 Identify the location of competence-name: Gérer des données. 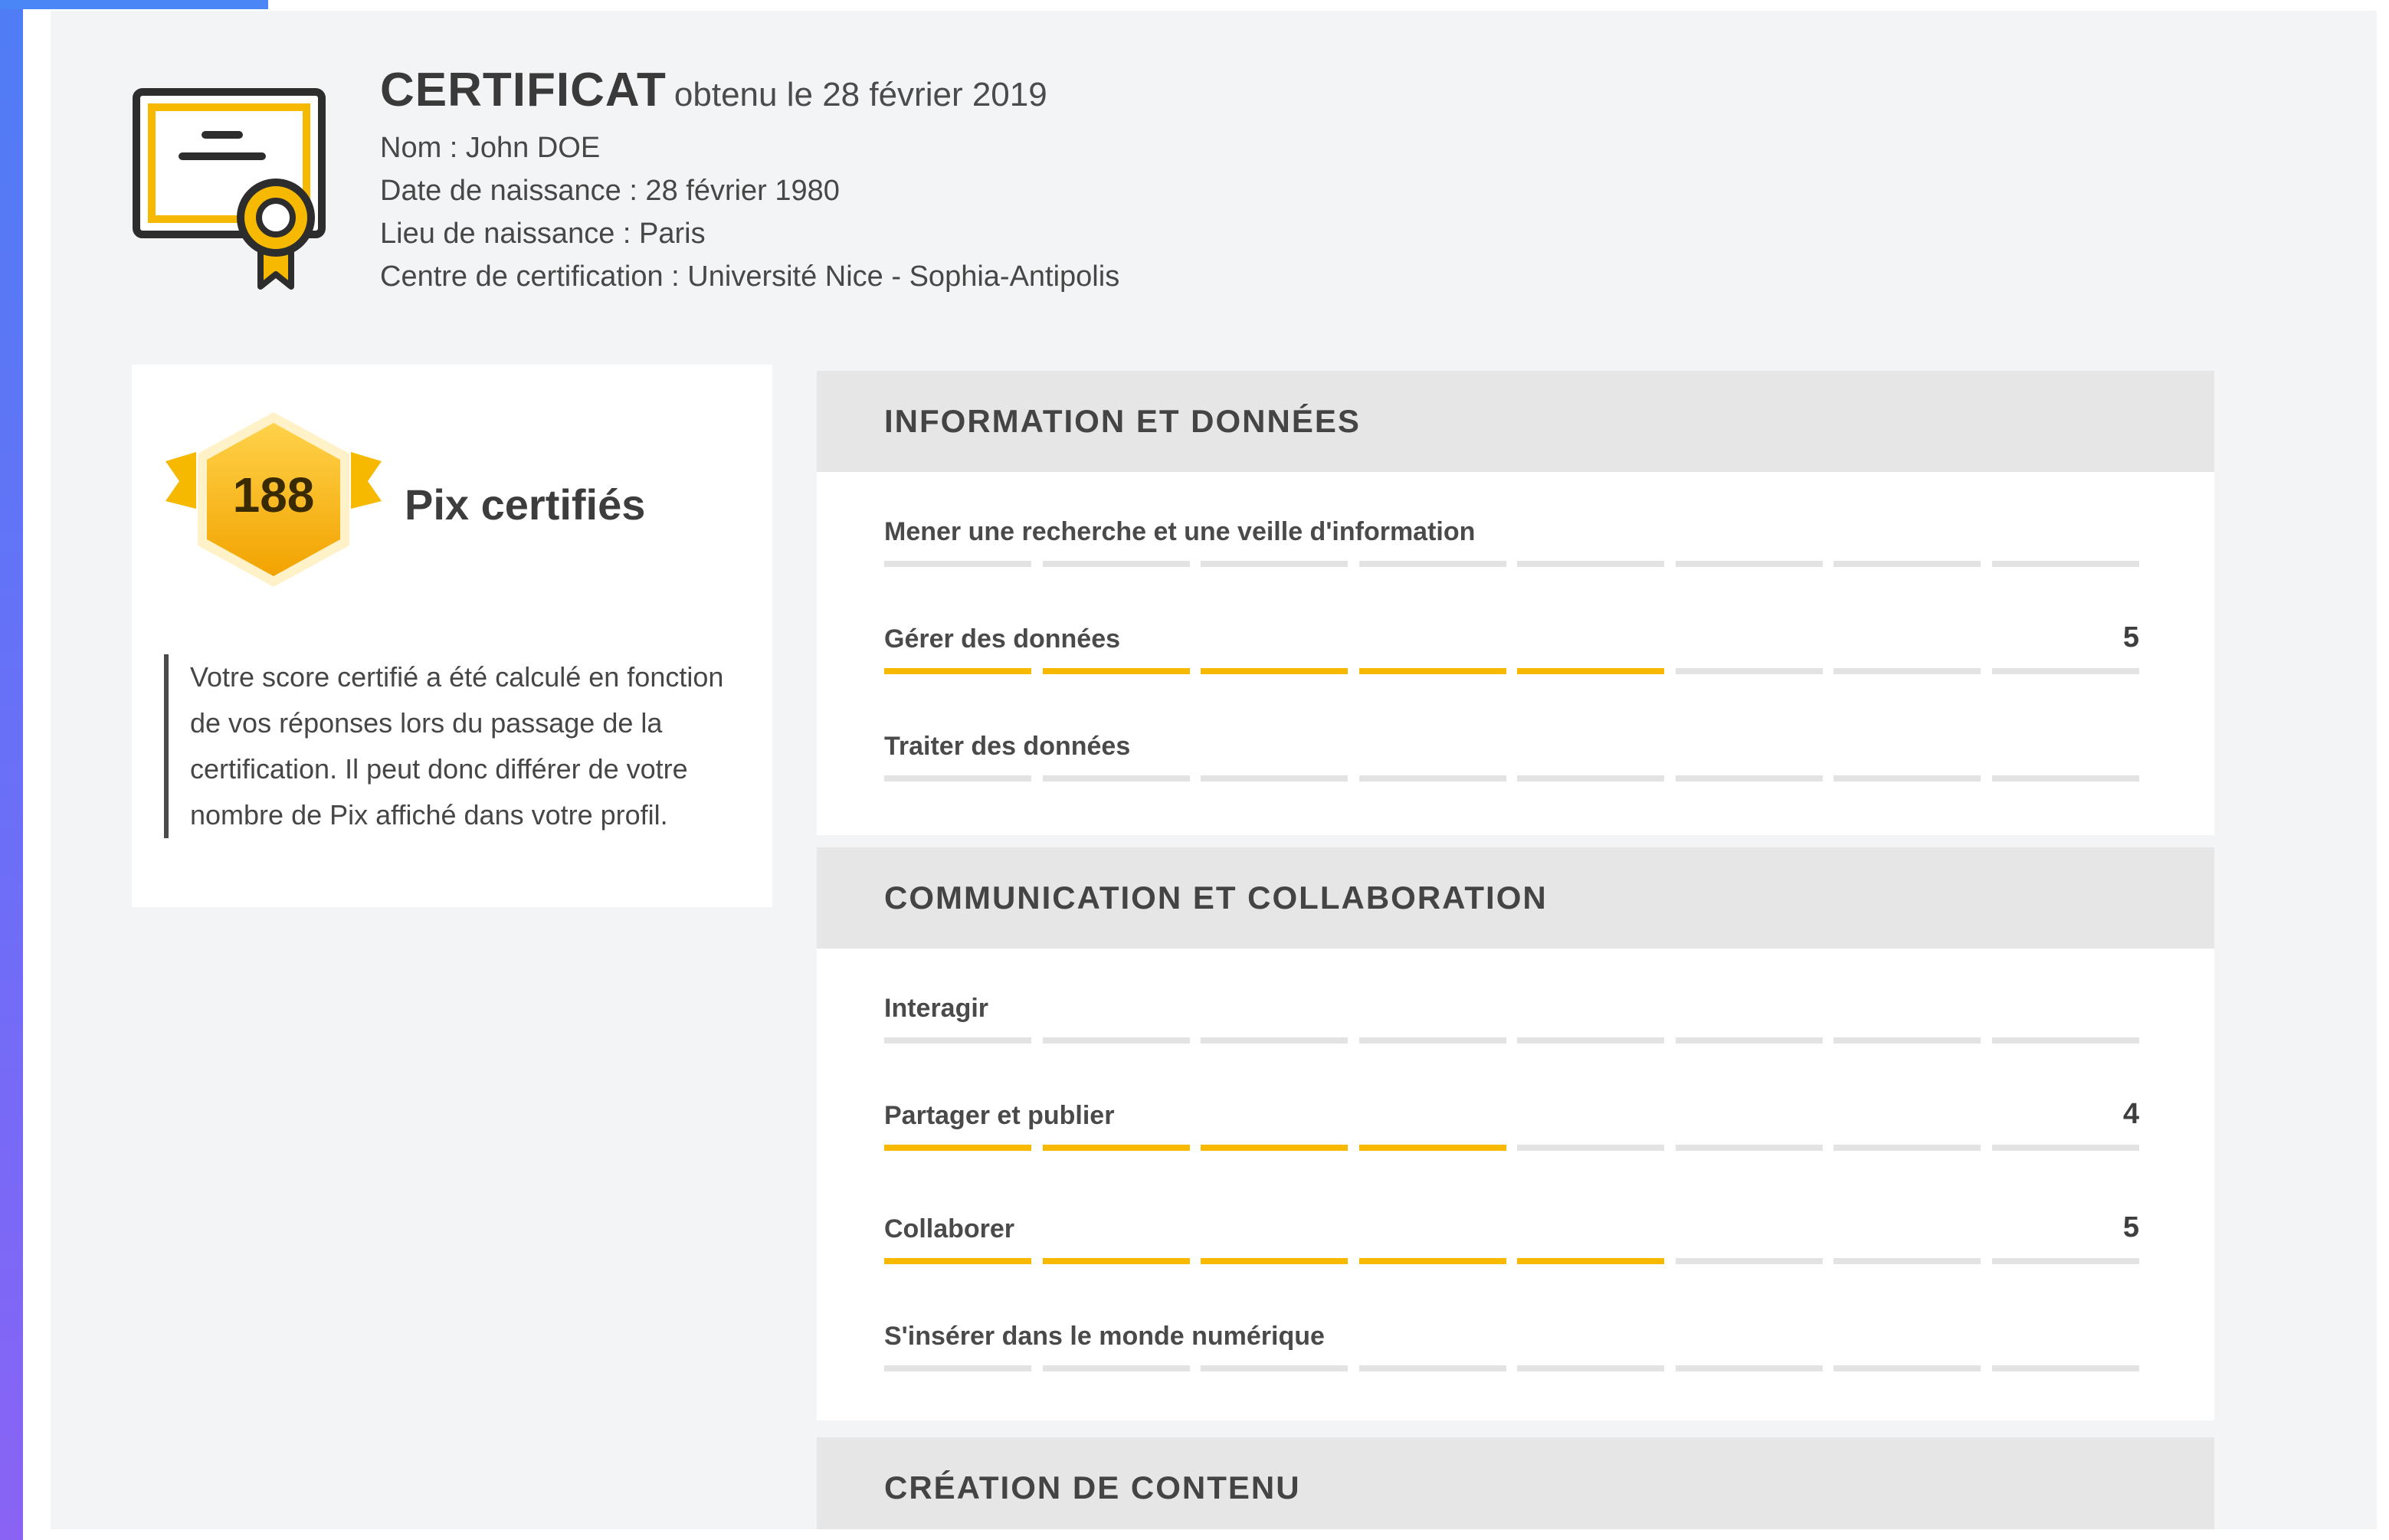
(1002, 639).